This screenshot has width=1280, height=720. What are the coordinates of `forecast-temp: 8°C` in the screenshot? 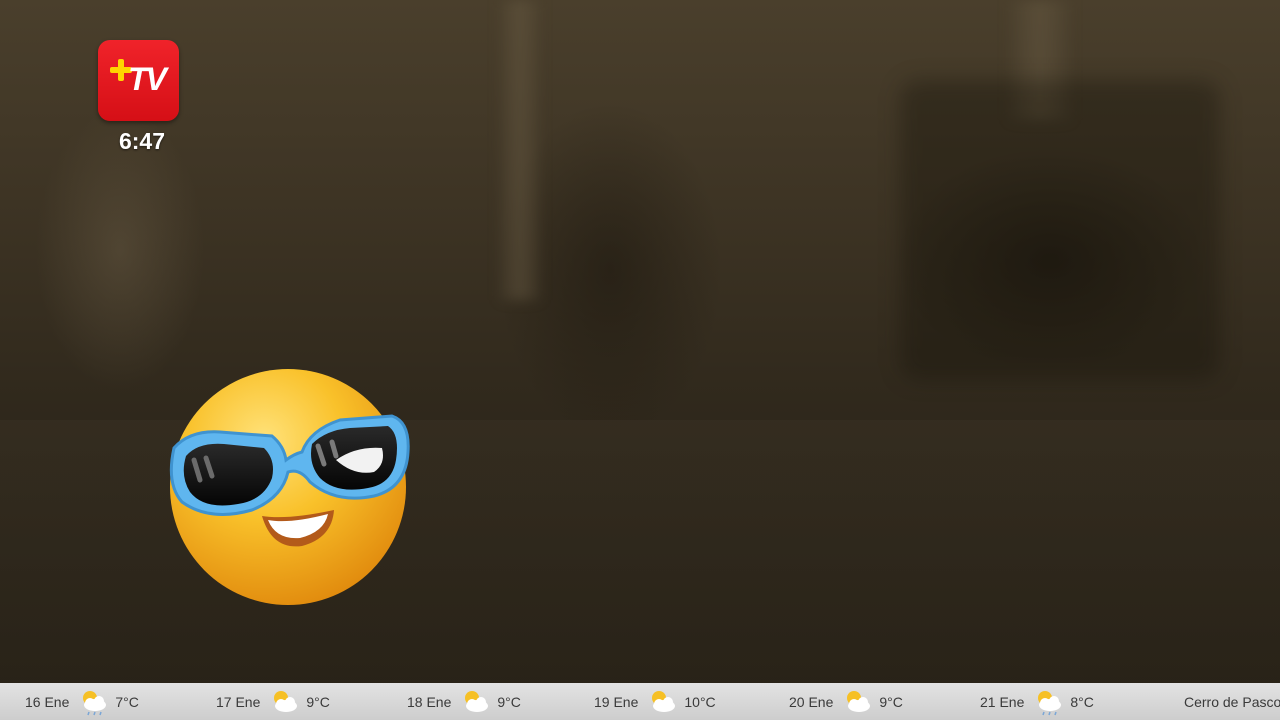 It's located at (1082, 701).